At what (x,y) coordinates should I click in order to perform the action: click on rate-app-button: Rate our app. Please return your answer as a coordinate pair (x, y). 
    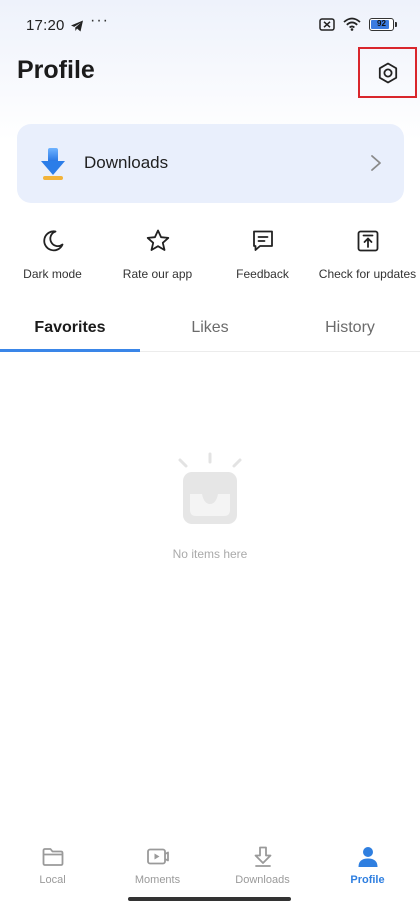
    Looking at the image, I should click on (157, 258).